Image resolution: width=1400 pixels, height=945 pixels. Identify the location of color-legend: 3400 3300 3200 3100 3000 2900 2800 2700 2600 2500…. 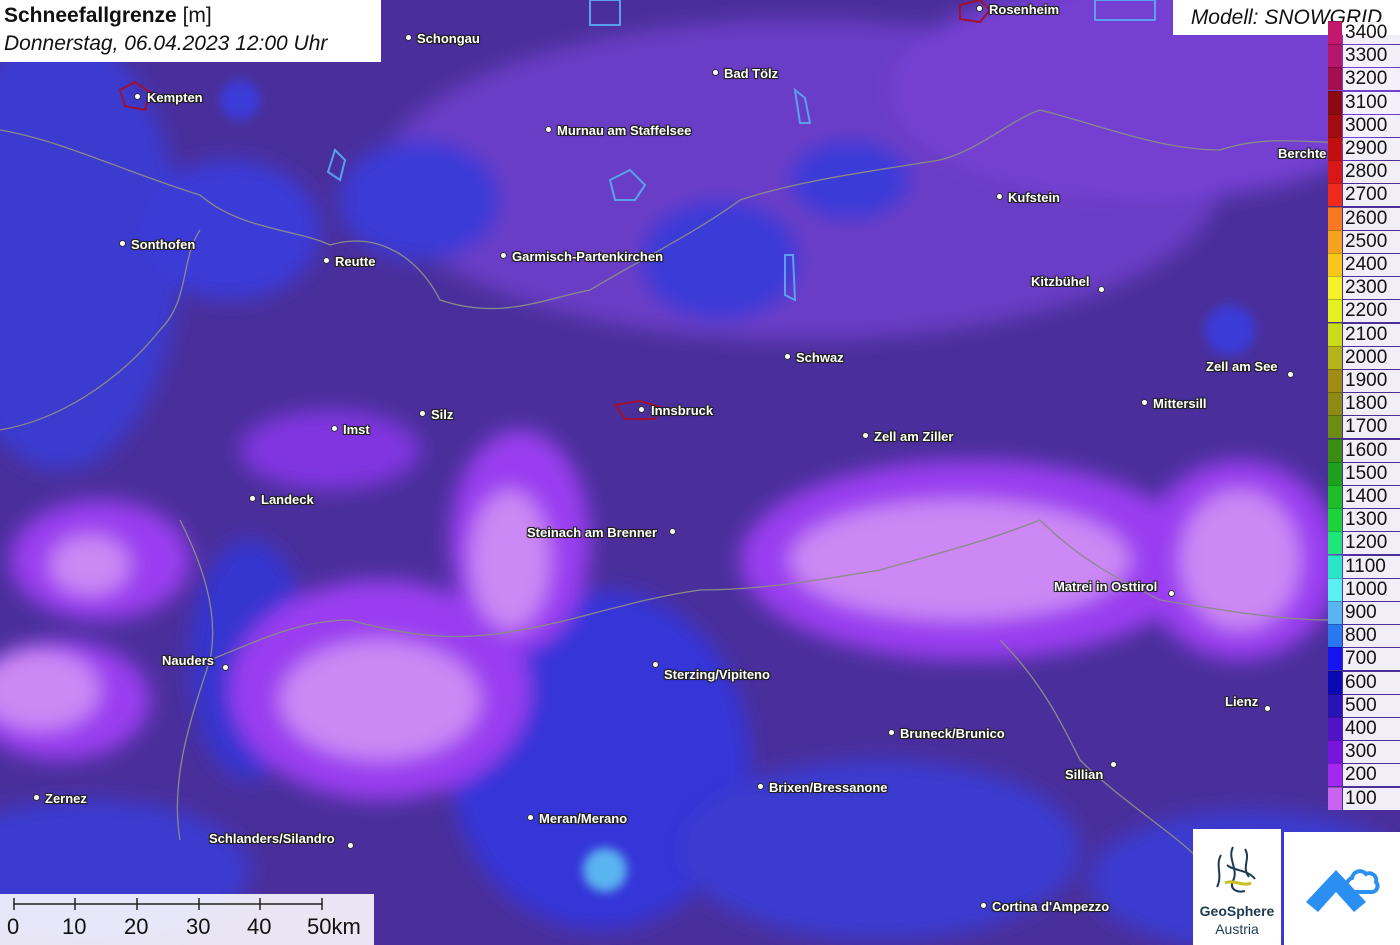
(1364, 426).